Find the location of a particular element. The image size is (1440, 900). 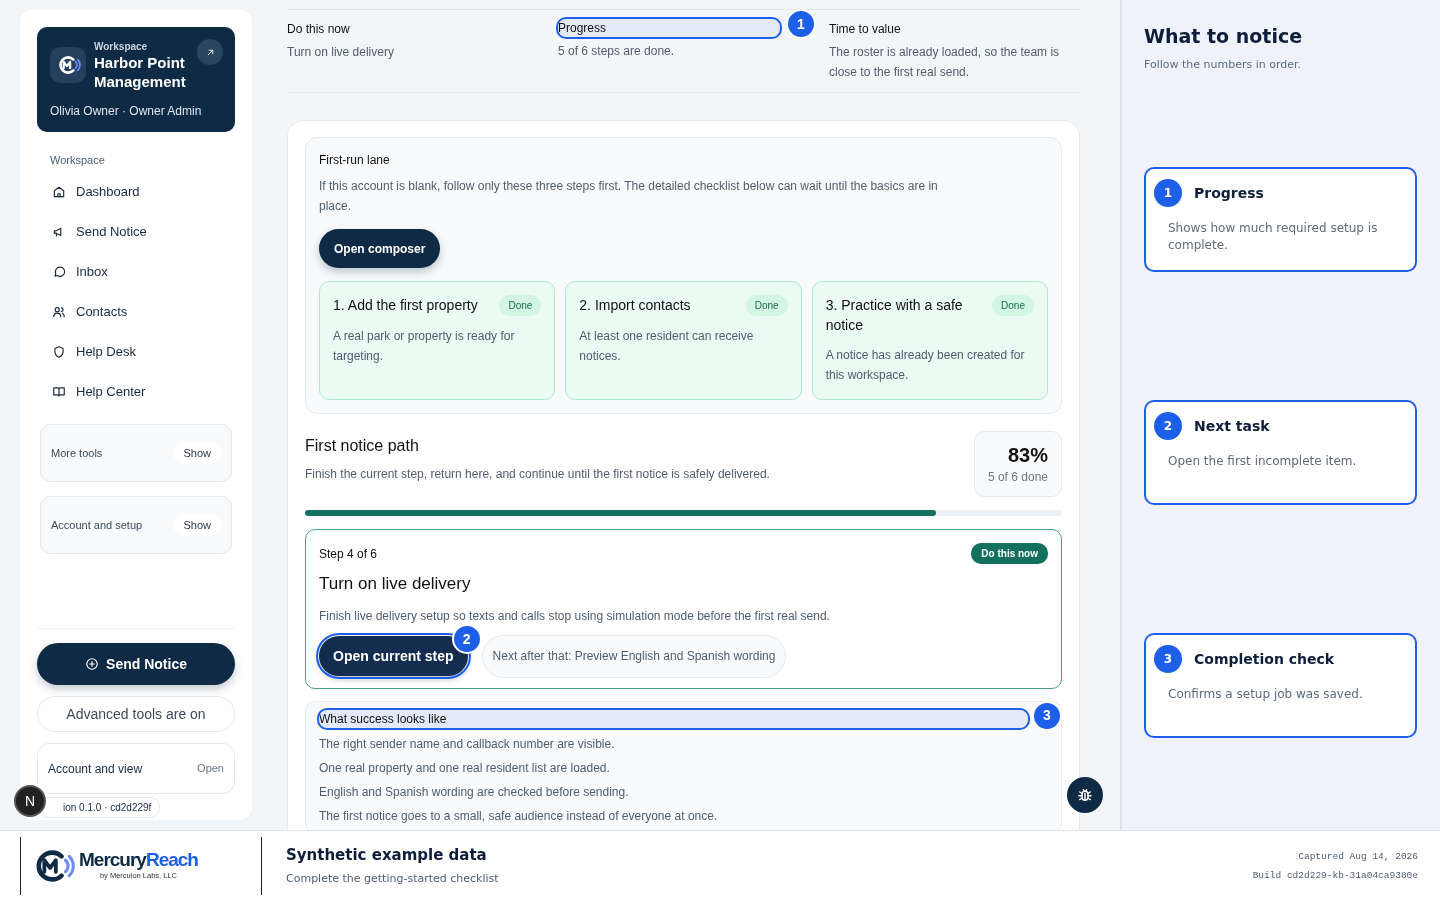

nav-item: Help Desk is located at coordinates (136, 352).